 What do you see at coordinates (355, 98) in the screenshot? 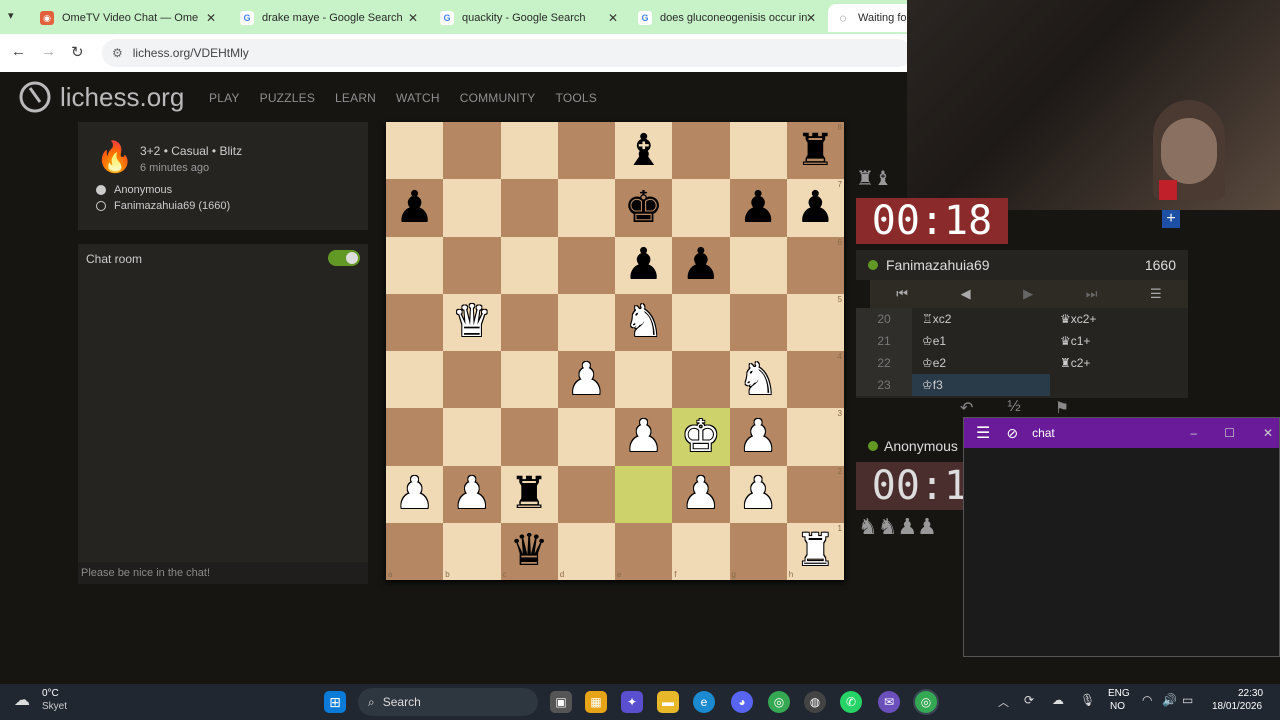
I see `nav-learn: LEARN` at bounding box center [355, 98].